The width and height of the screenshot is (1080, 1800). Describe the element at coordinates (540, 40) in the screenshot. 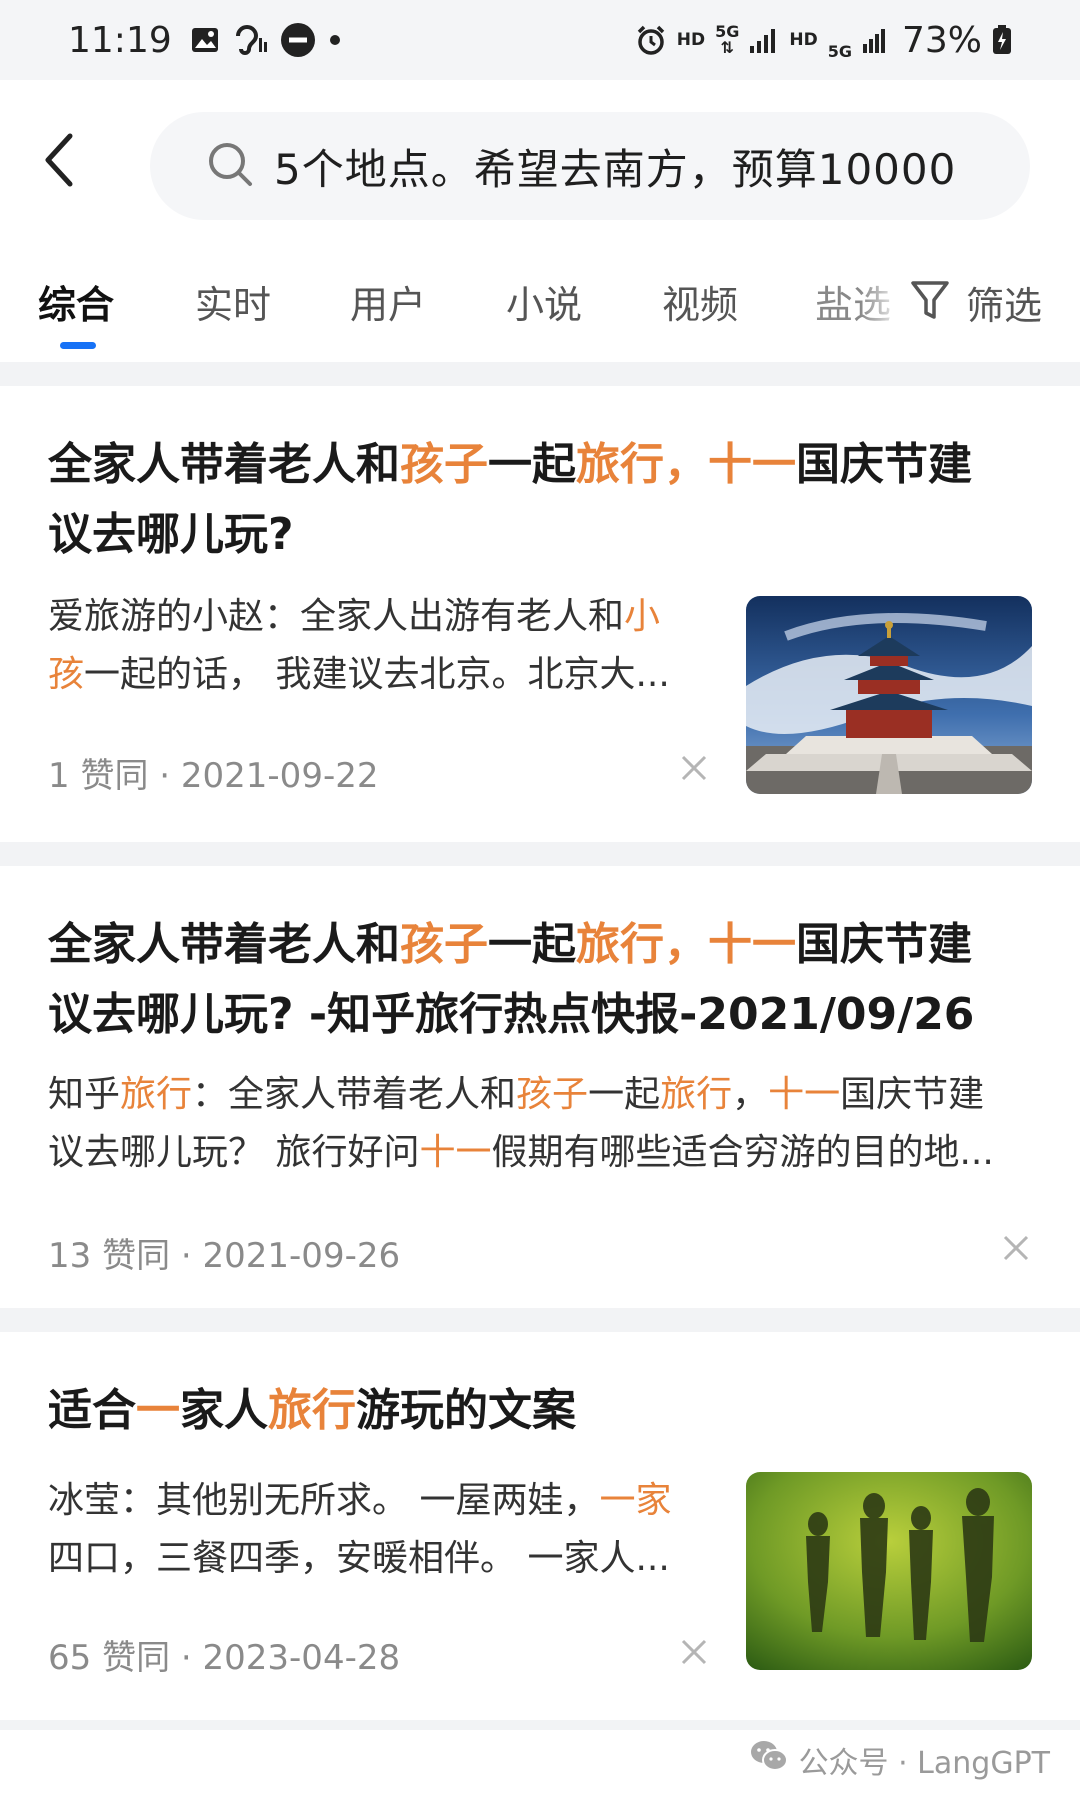

I see `status-bar: 11:19 HD 5G ⇅ HD 5G 73%` at that location.